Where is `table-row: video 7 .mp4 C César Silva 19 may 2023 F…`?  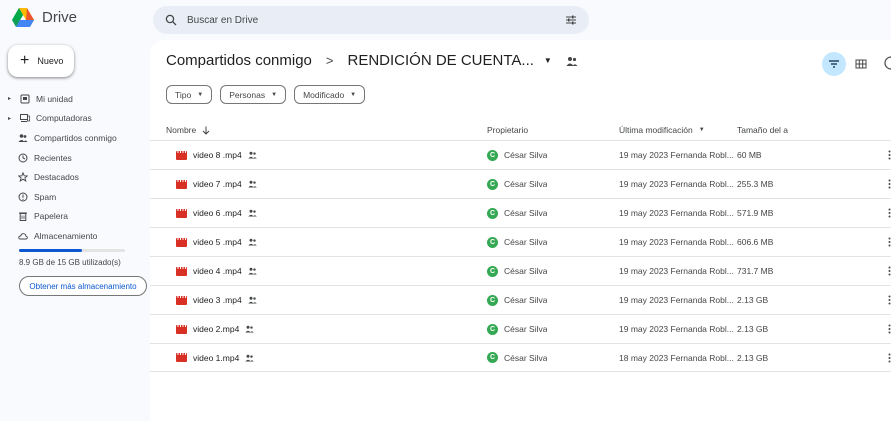 table-row: video 7 .mp4 C César Silva 19 may 2023 F… is located at coordinates (520, 183).